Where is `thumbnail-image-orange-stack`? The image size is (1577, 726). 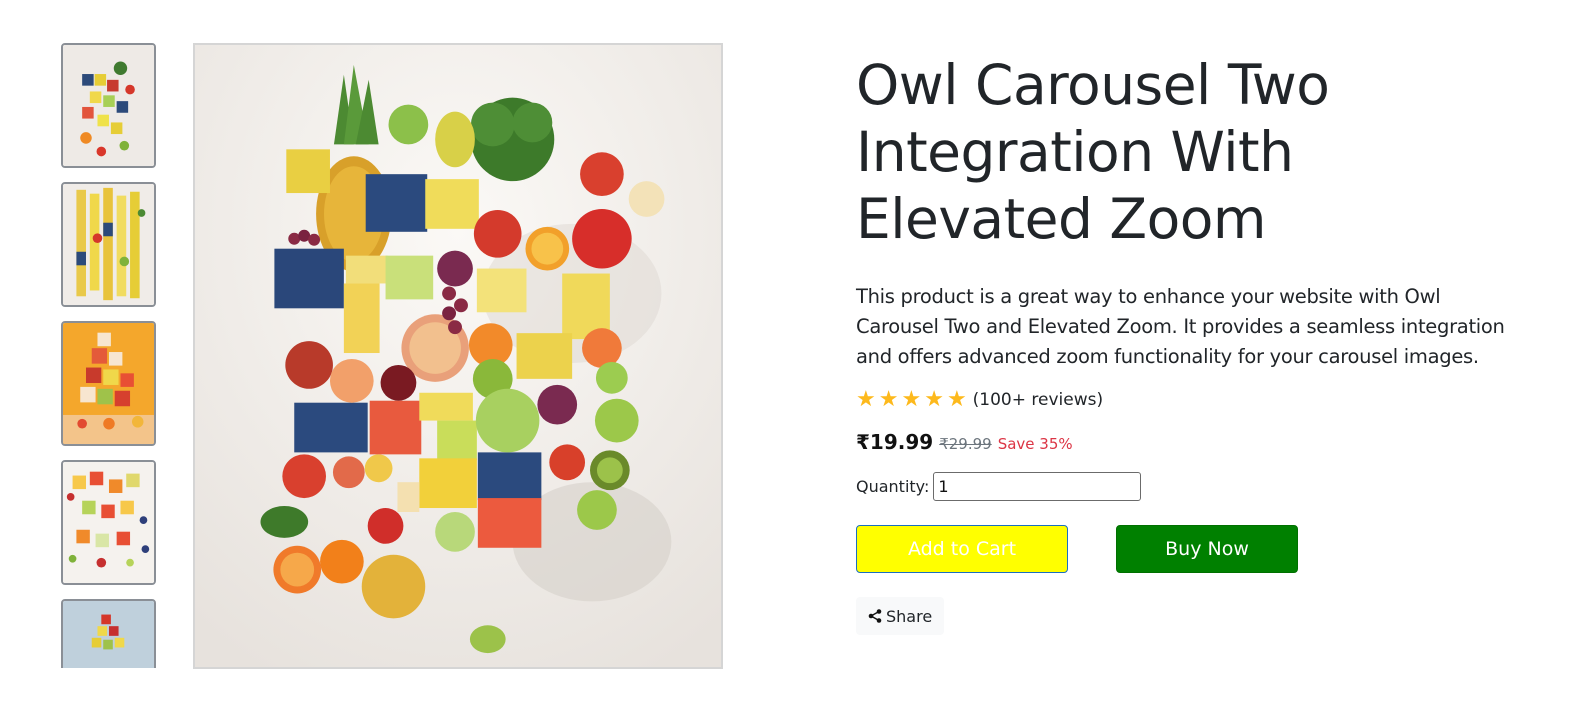 thumbnail-image-orange-stack is located at coordinates (108, 383).